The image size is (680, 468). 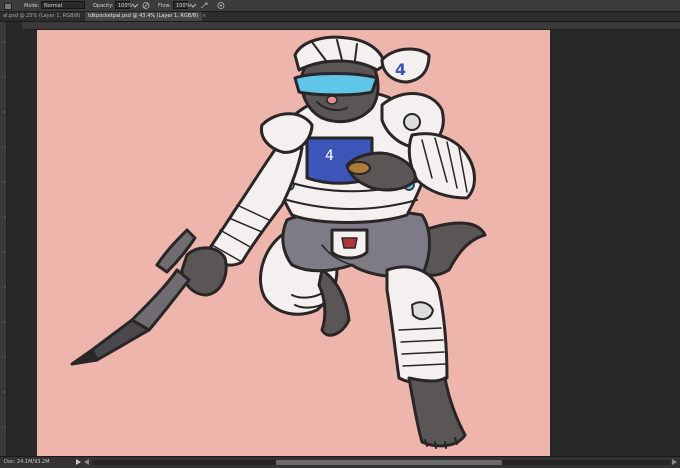 I want to click on airbrush-icon, so click(x=204, y=5).